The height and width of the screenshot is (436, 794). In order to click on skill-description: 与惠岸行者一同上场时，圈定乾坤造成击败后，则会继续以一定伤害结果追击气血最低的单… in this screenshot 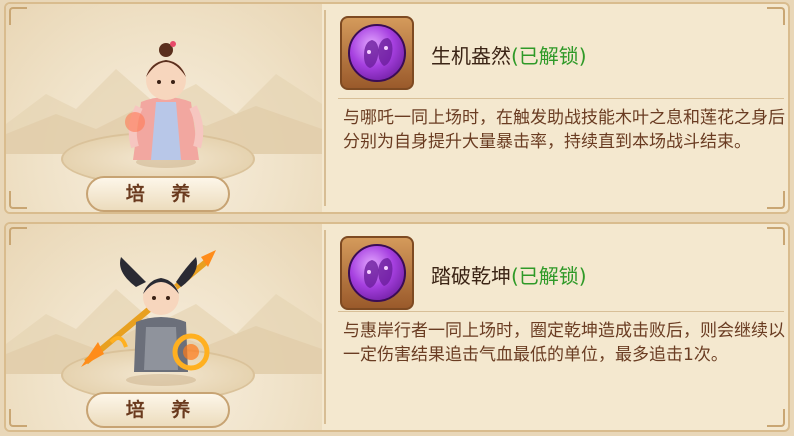, I will do `click(564, 343)`.